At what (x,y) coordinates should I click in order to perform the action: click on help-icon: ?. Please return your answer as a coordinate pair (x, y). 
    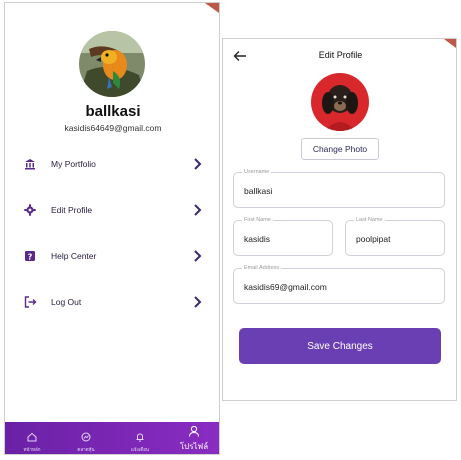
    Looking at the image, I should click on (30, 256).